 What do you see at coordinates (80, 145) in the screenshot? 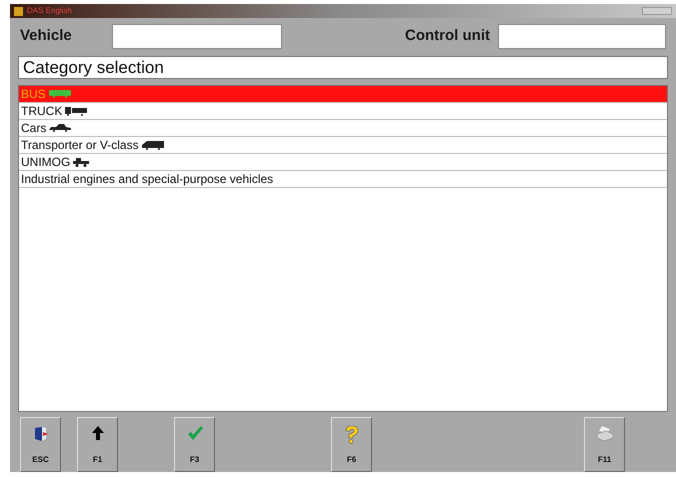
I see `category-label: Transporter or V-class` at bounding box center [80, 145].